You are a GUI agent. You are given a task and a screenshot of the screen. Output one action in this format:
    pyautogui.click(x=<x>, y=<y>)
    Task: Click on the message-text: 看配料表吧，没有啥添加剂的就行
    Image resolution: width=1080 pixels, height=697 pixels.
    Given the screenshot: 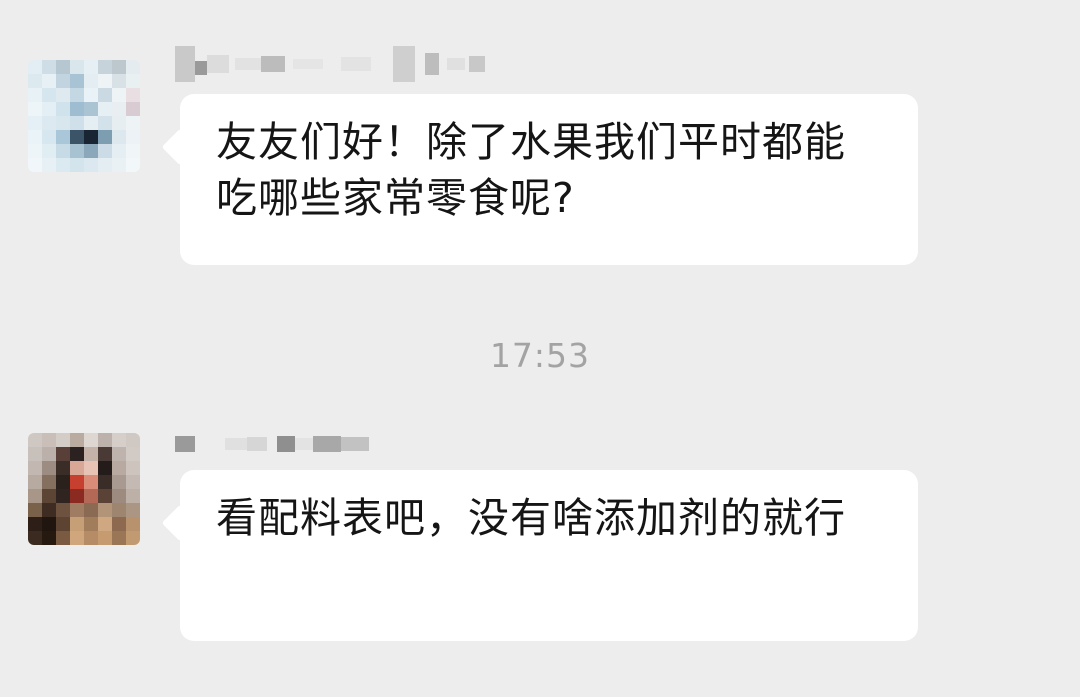 What is the action you would take?
    pyautogui.click(x=531, y=518)
    